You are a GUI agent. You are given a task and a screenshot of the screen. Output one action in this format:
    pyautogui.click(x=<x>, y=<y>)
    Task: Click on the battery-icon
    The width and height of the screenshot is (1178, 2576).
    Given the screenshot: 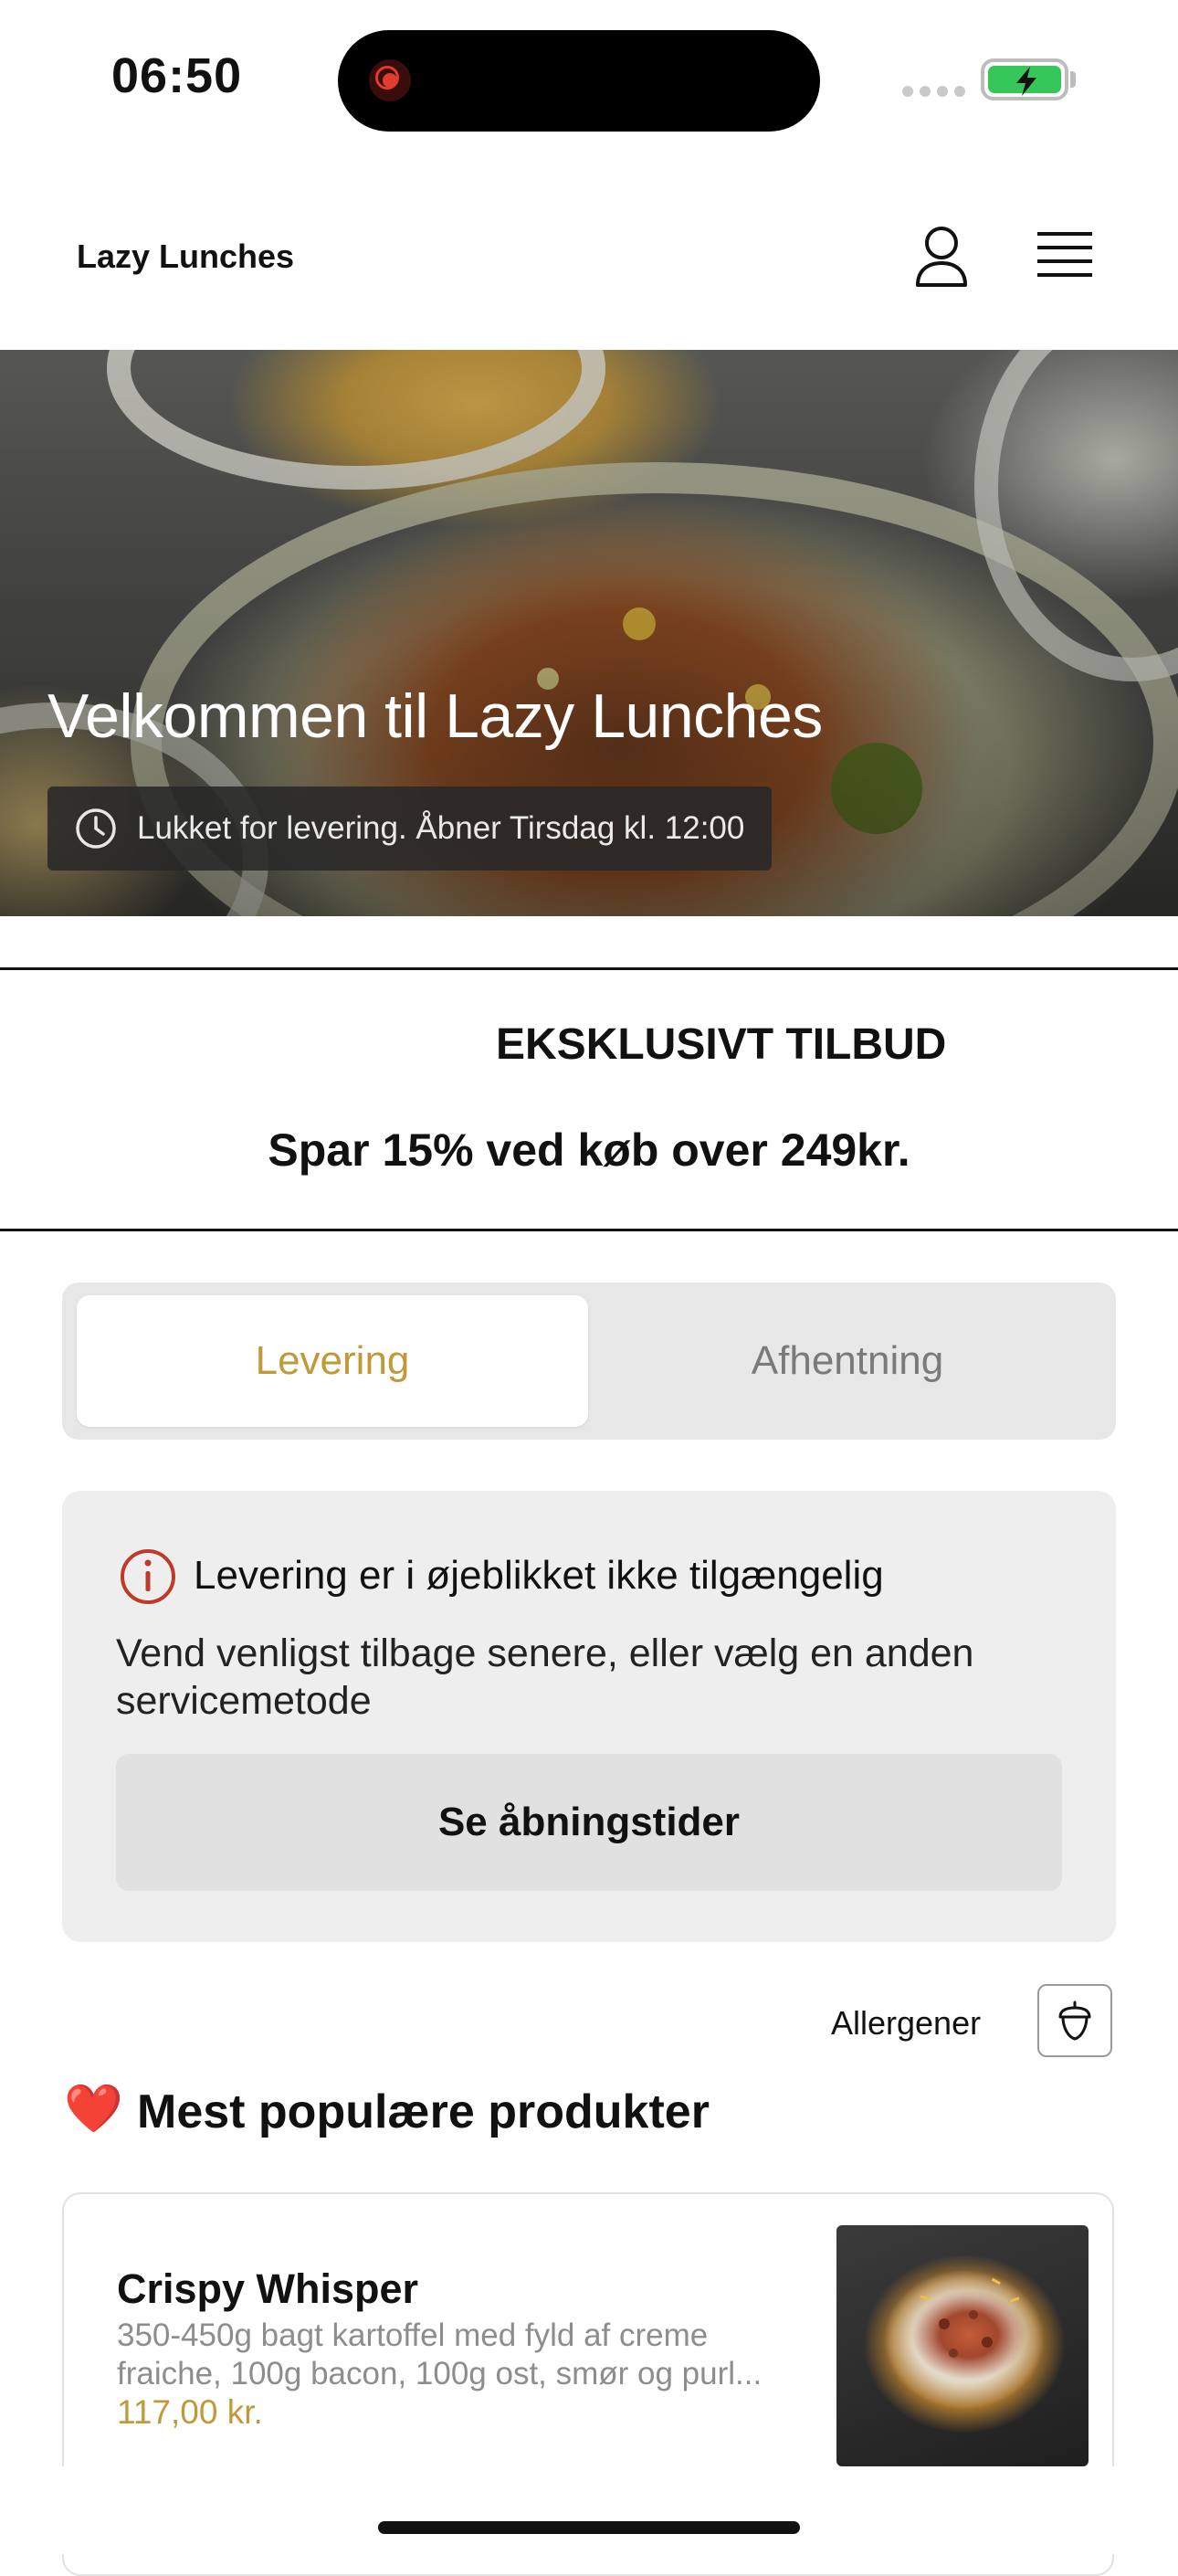 What is the action you would take?
    pyautogui.click(x=1024, y=79)
    